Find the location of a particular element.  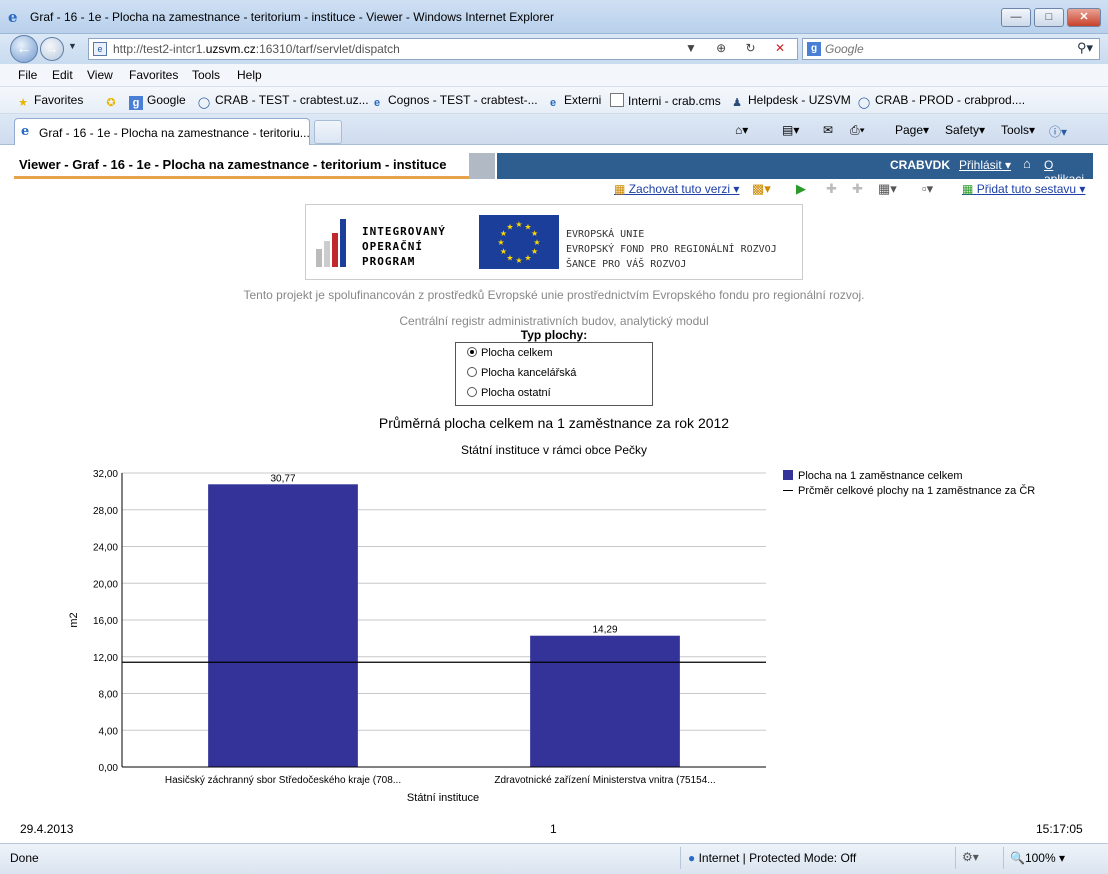

back-button: ← is located at coordinates (24, 49).